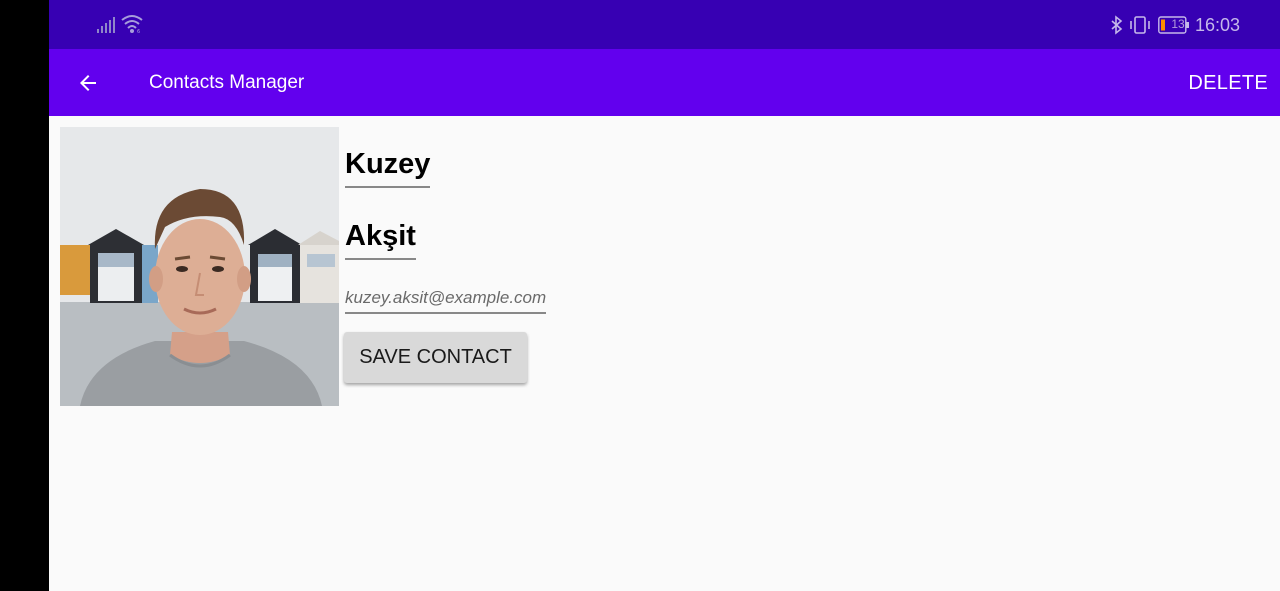 Image resolution: width=1280 pixels, height=591 pixels. I want to click on email-field: kuzey.aksit@example.com, so click(446, 299).